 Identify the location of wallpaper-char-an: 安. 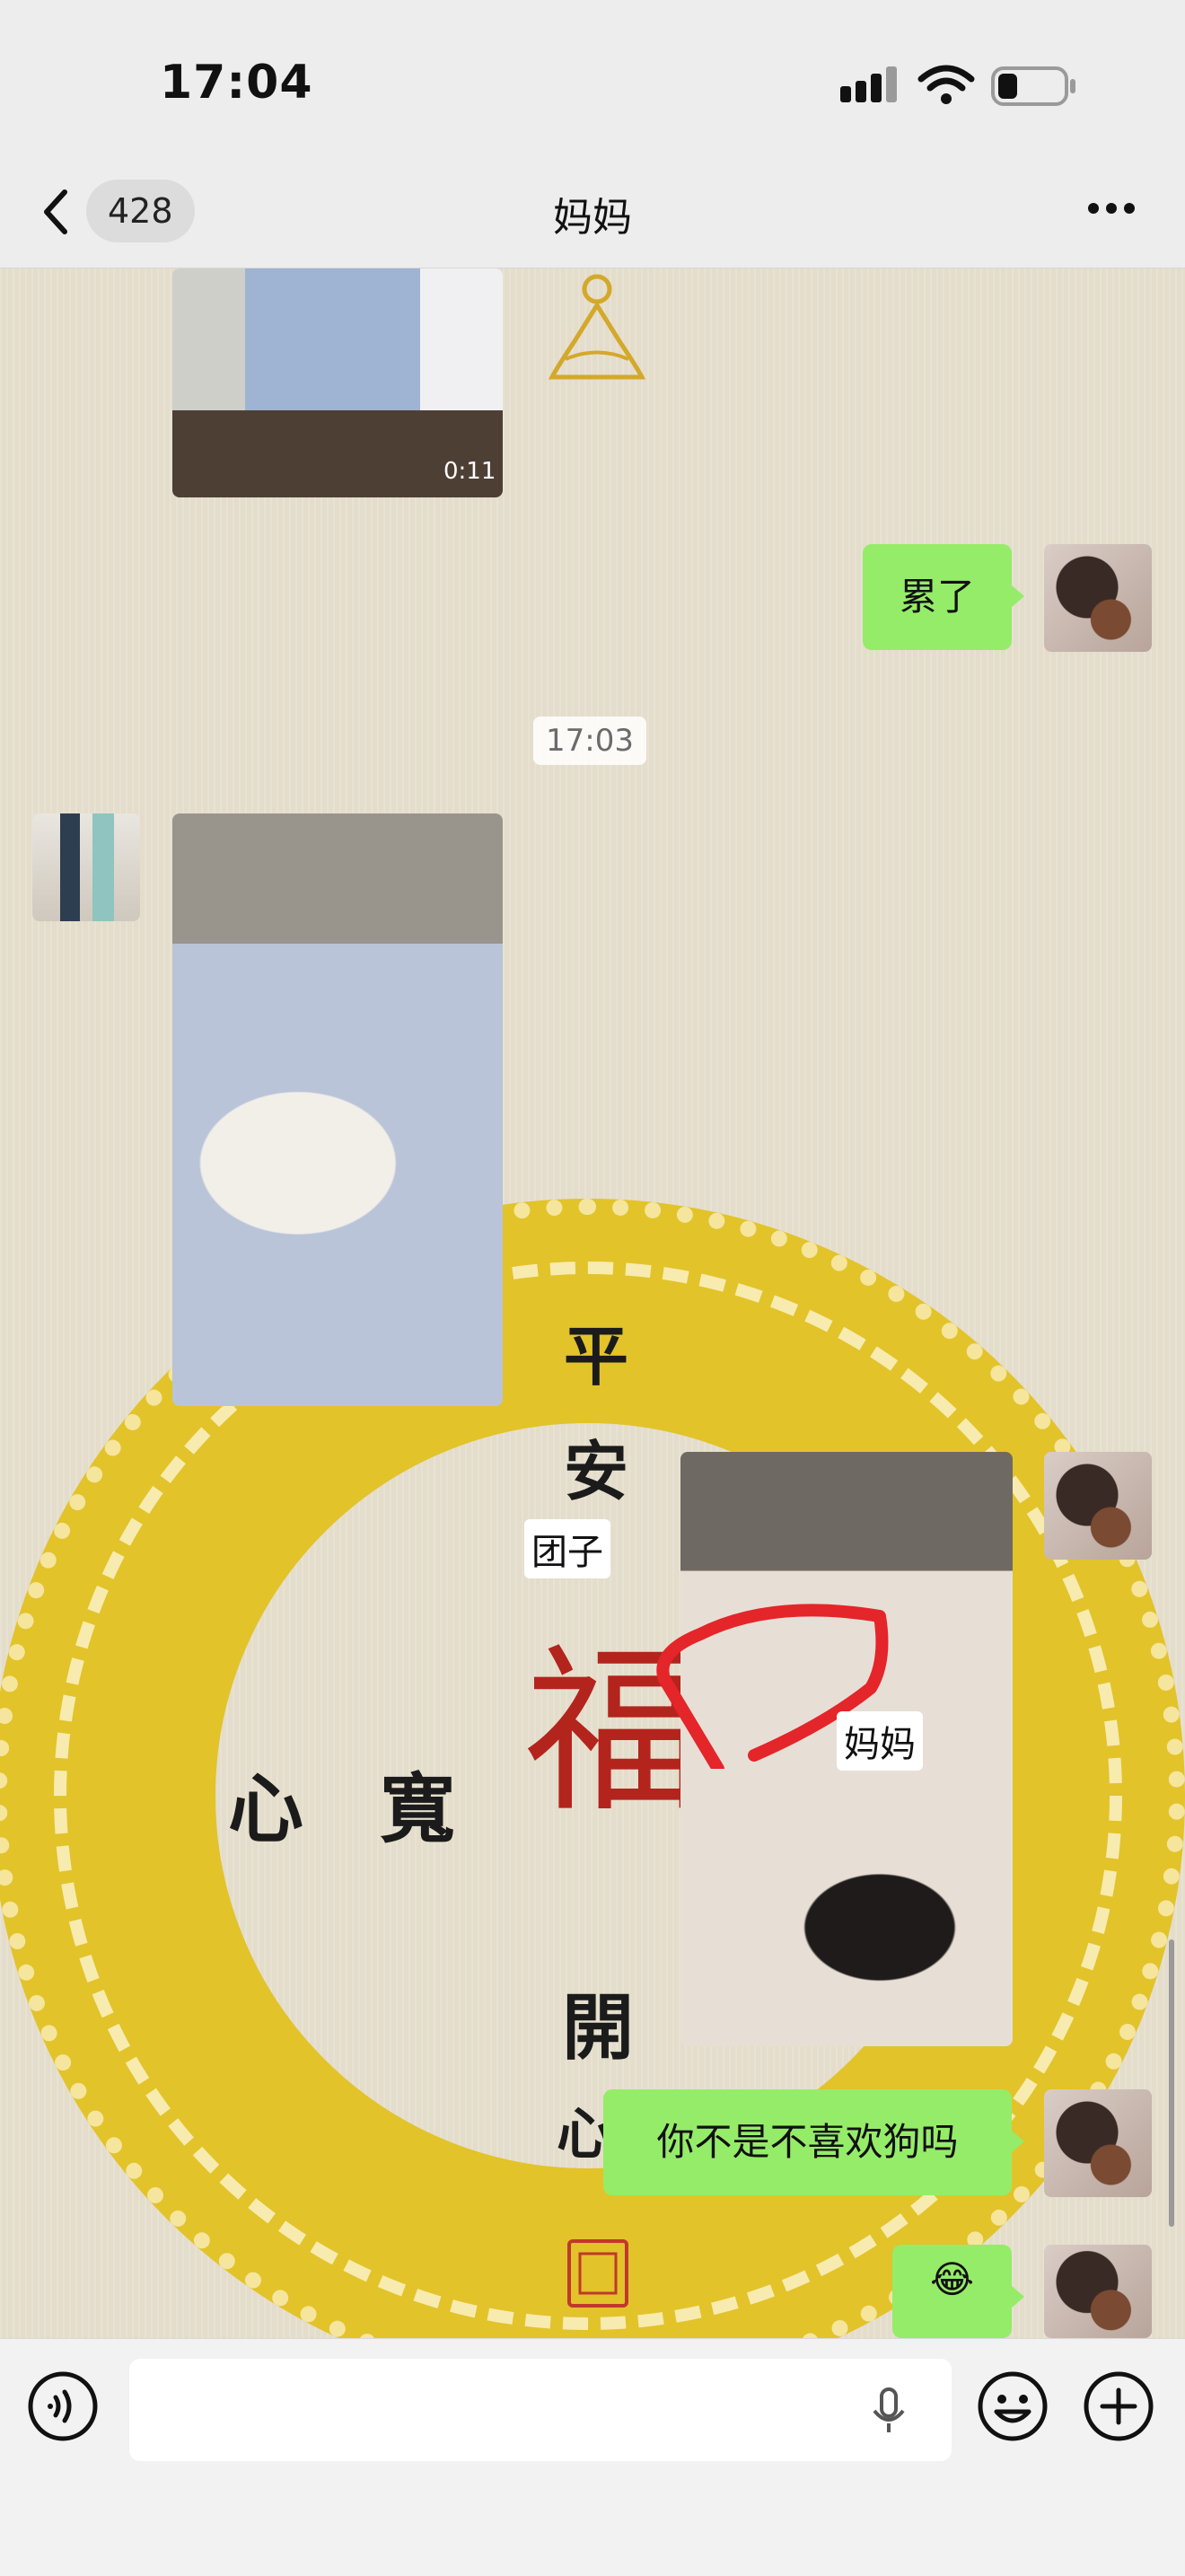
(596, 1471).